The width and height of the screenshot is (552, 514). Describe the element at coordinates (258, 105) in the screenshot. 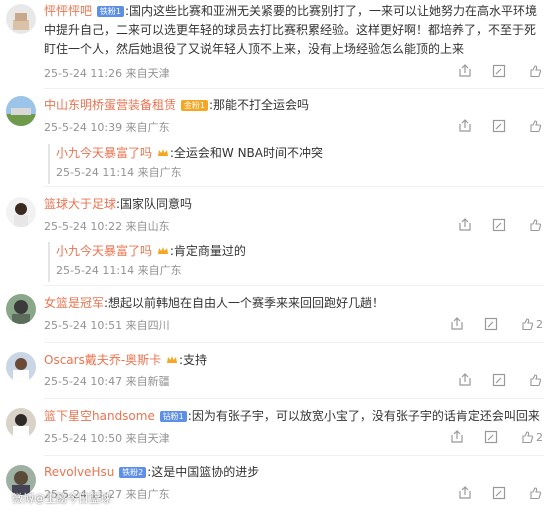

I see `comment-text: :那能不打全运会吗` at that location.